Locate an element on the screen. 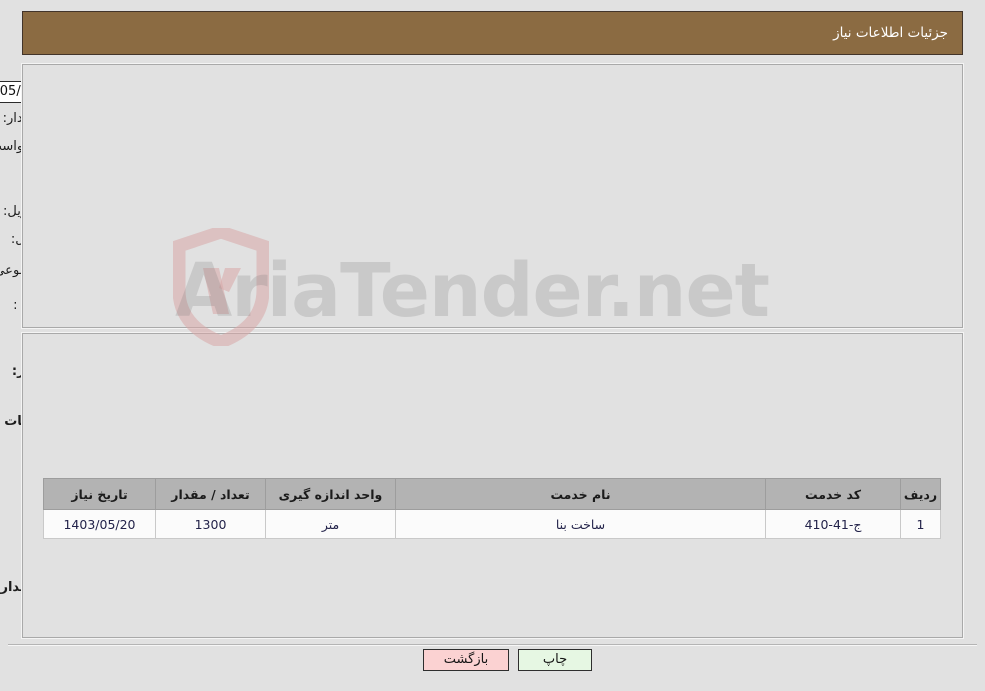 The image size is (985, 691). cell-service-code: ج-41-410 is located at coordinates (833, 524).